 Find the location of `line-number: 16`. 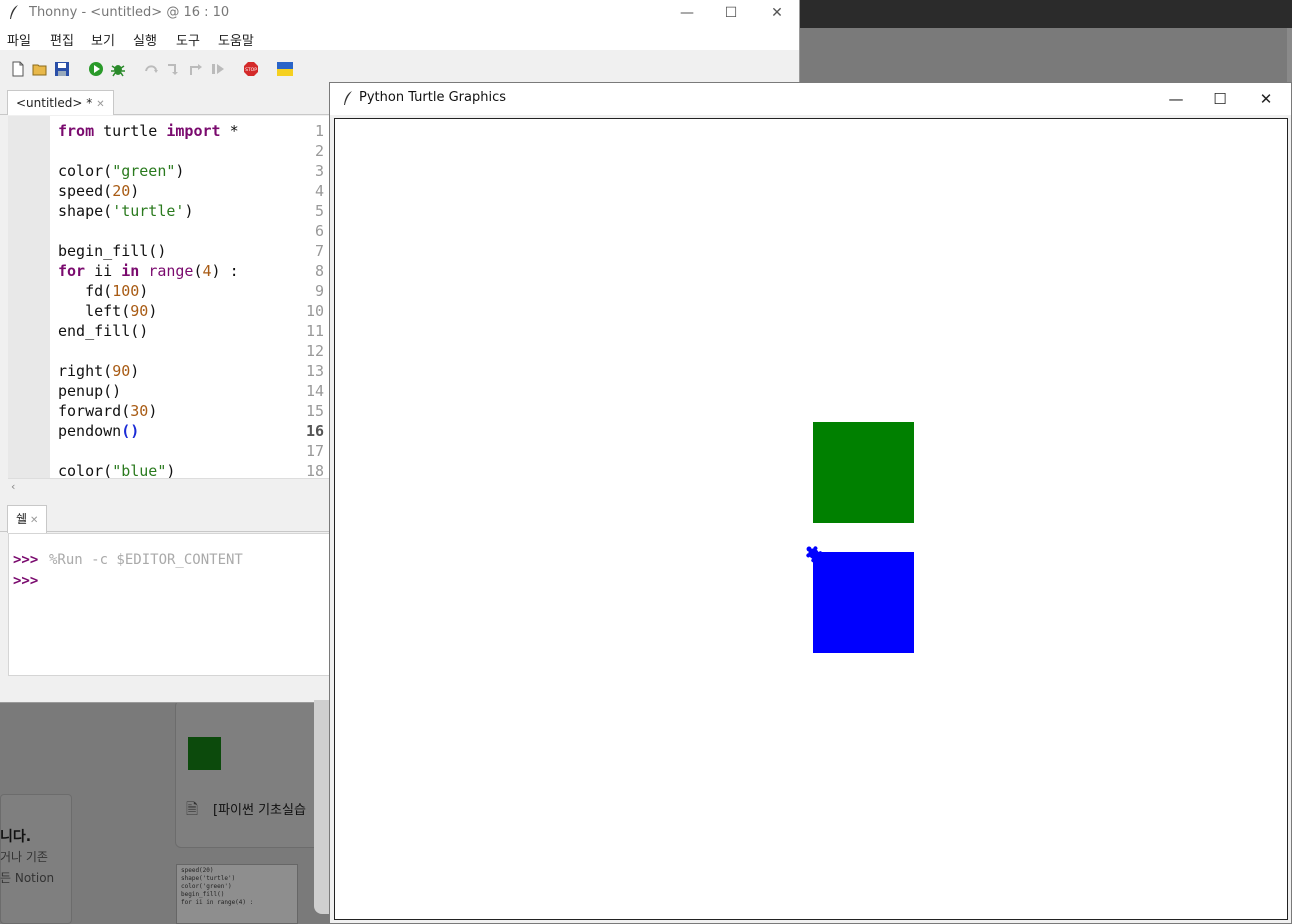

line-number: 16 is located at coordinates (314, 431).